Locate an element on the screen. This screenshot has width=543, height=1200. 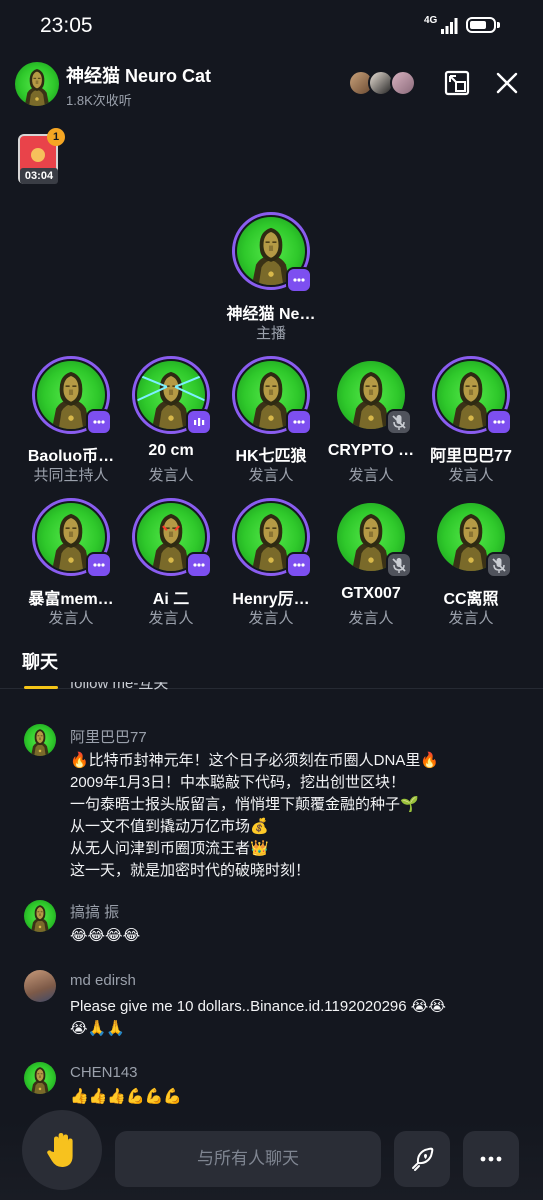
more-button is located at coordinates (491, 1159).